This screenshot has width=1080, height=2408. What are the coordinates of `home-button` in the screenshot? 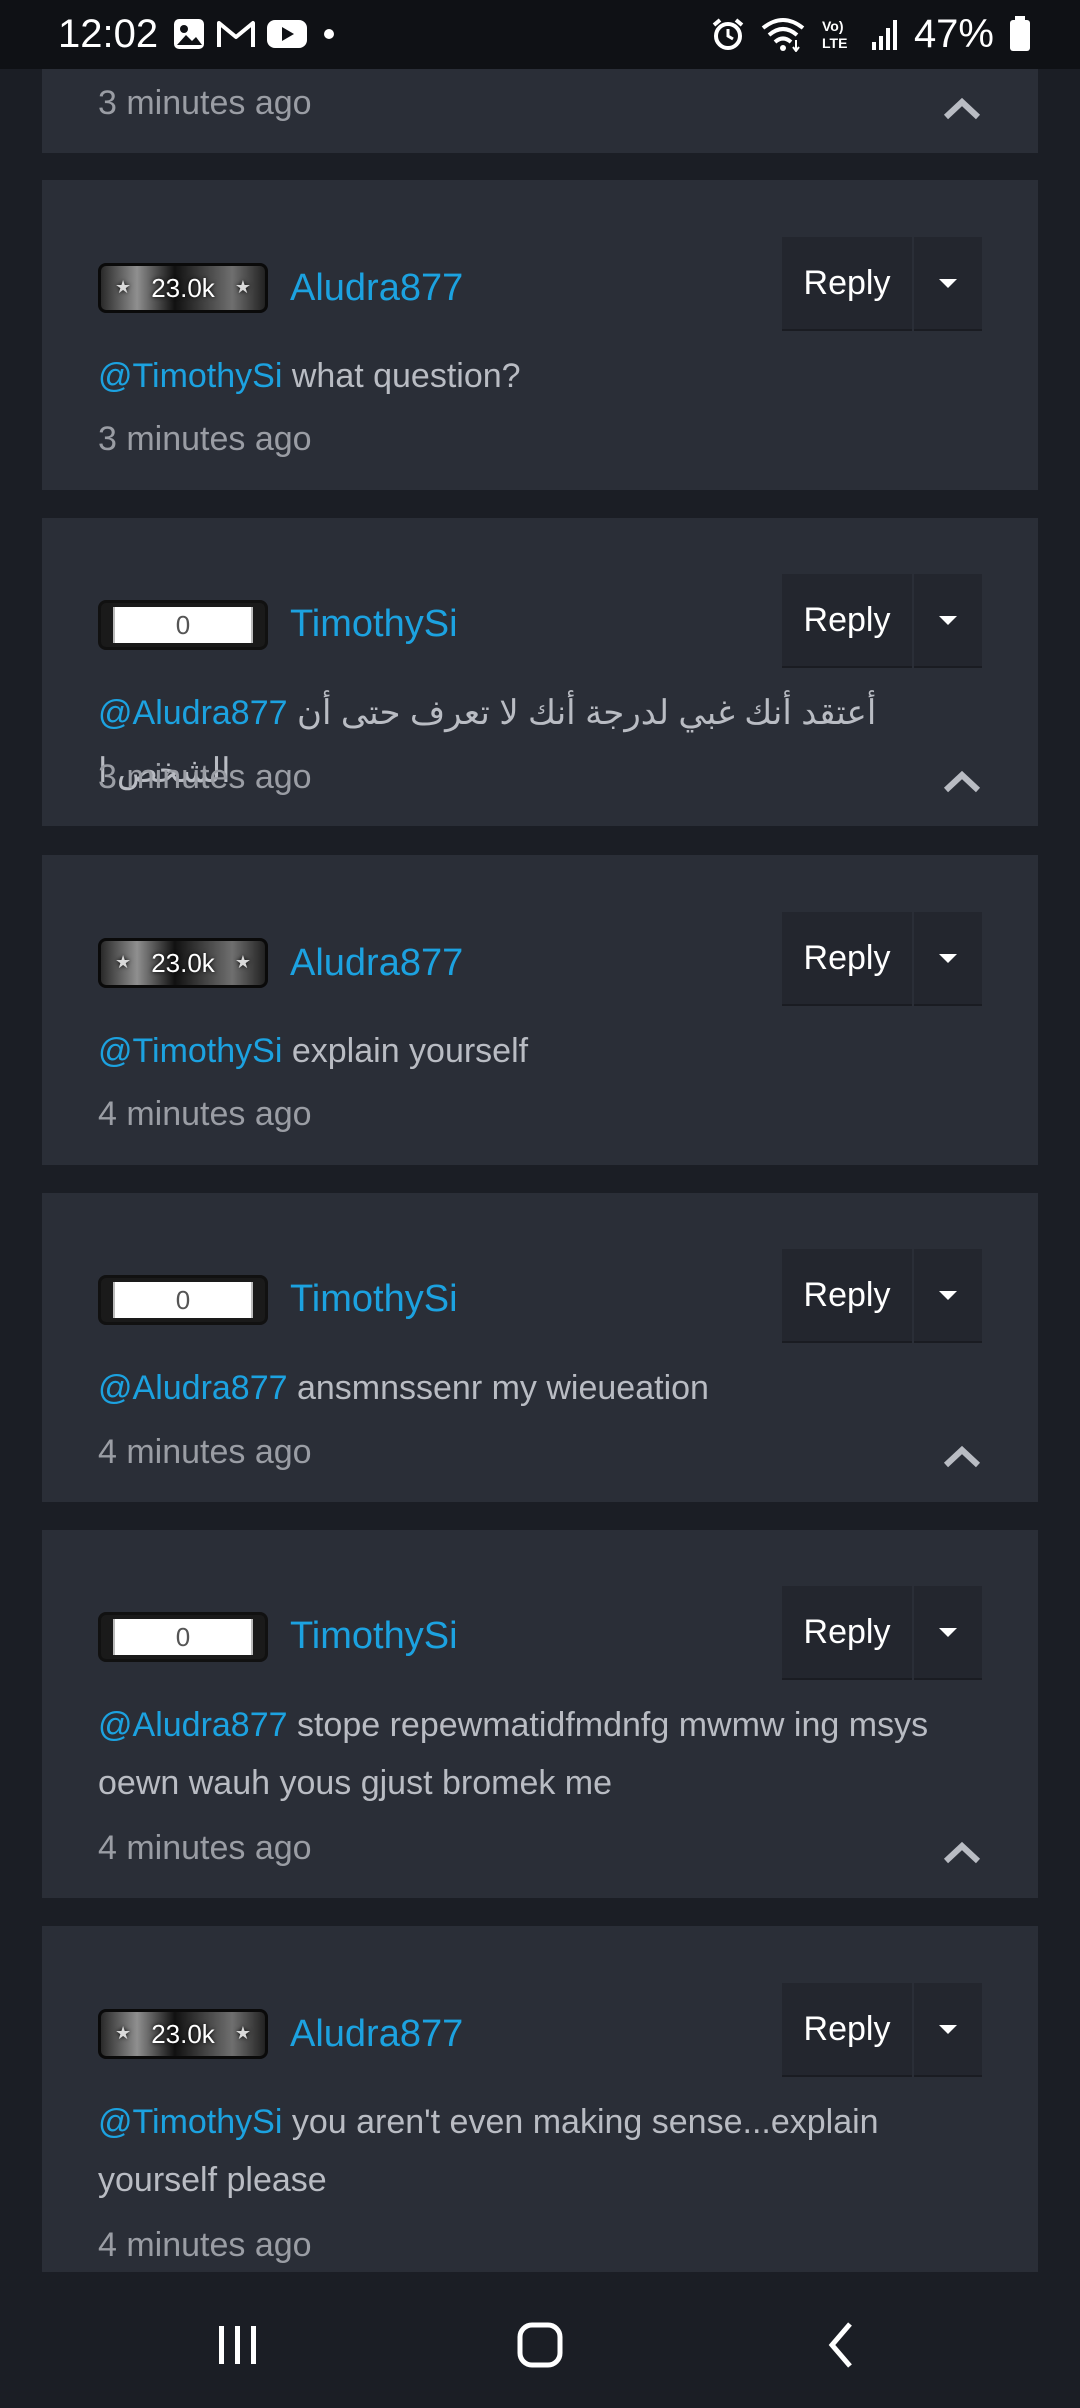 It's located at (540, 2345).